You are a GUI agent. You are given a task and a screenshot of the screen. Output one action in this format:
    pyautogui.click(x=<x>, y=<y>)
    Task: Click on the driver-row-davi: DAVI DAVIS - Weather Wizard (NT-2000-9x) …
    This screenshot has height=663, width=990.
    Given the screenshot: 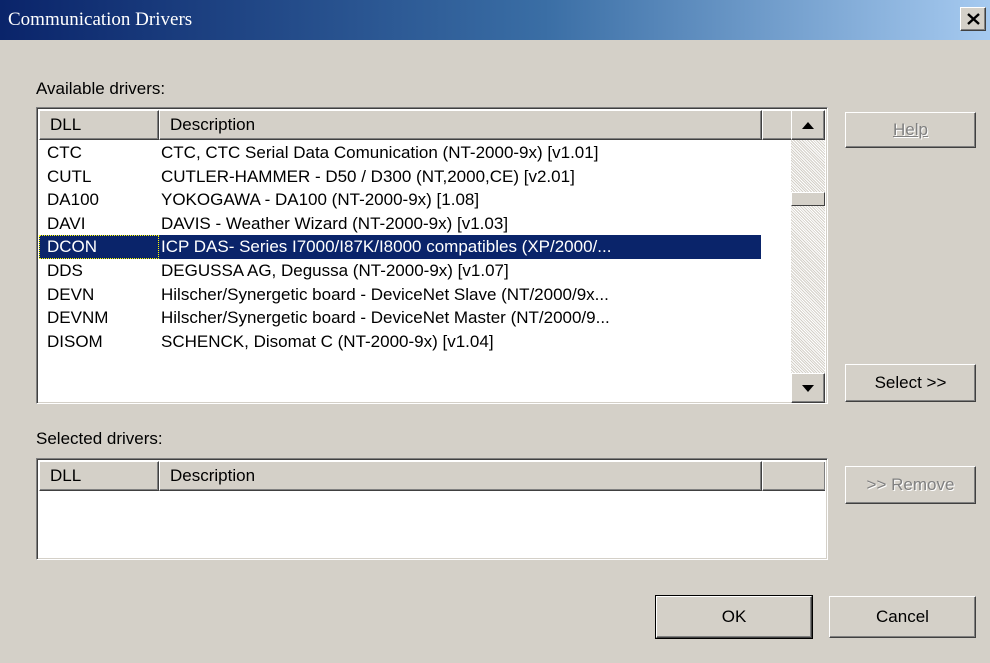 What is the action you would take?
    pyautogui.click(x=400, y=224)
    